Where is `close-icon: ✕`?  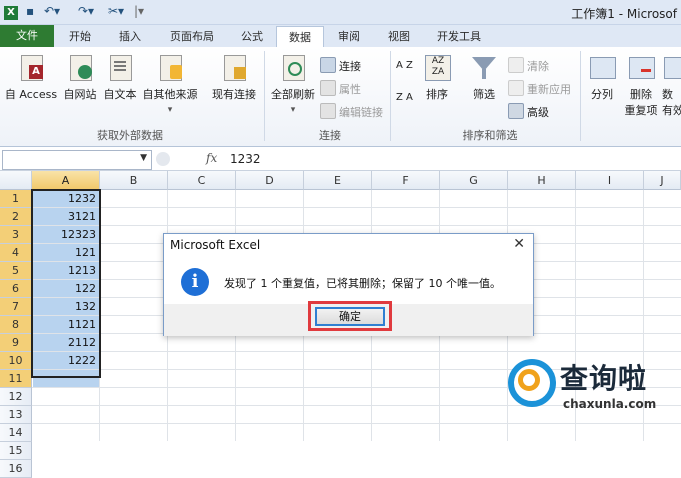 close-icon: ✕ is located at coordinates (519, 244).